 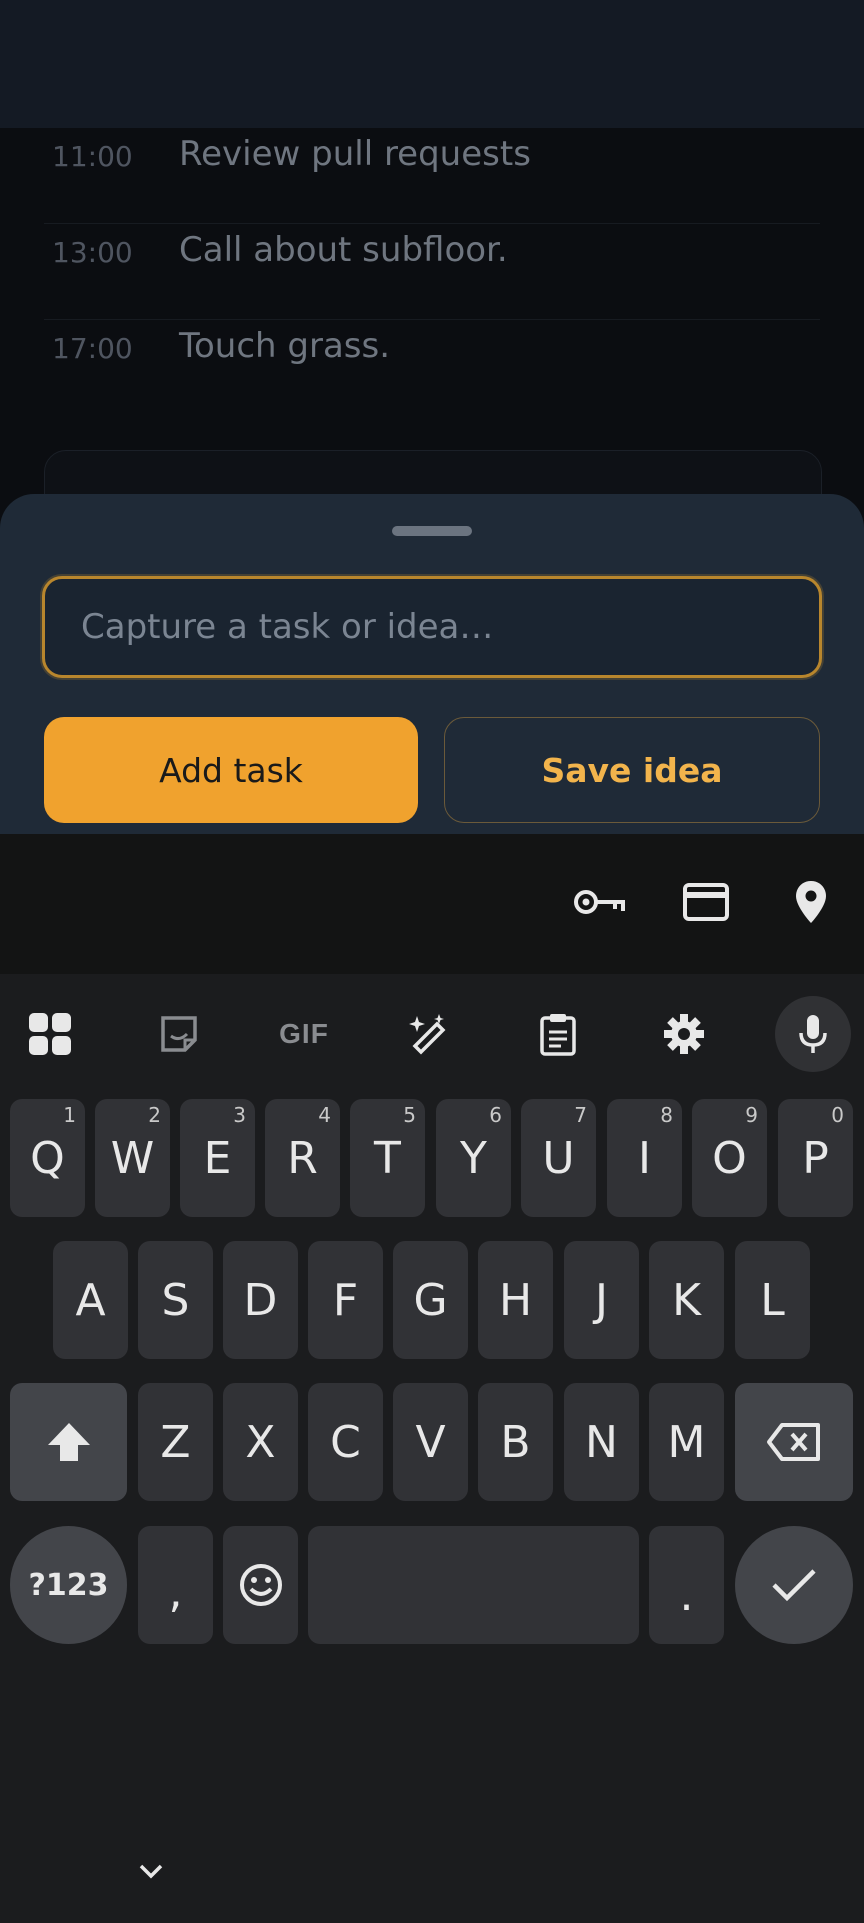 I want to click on drag-handle, so click(x=432, y=531).